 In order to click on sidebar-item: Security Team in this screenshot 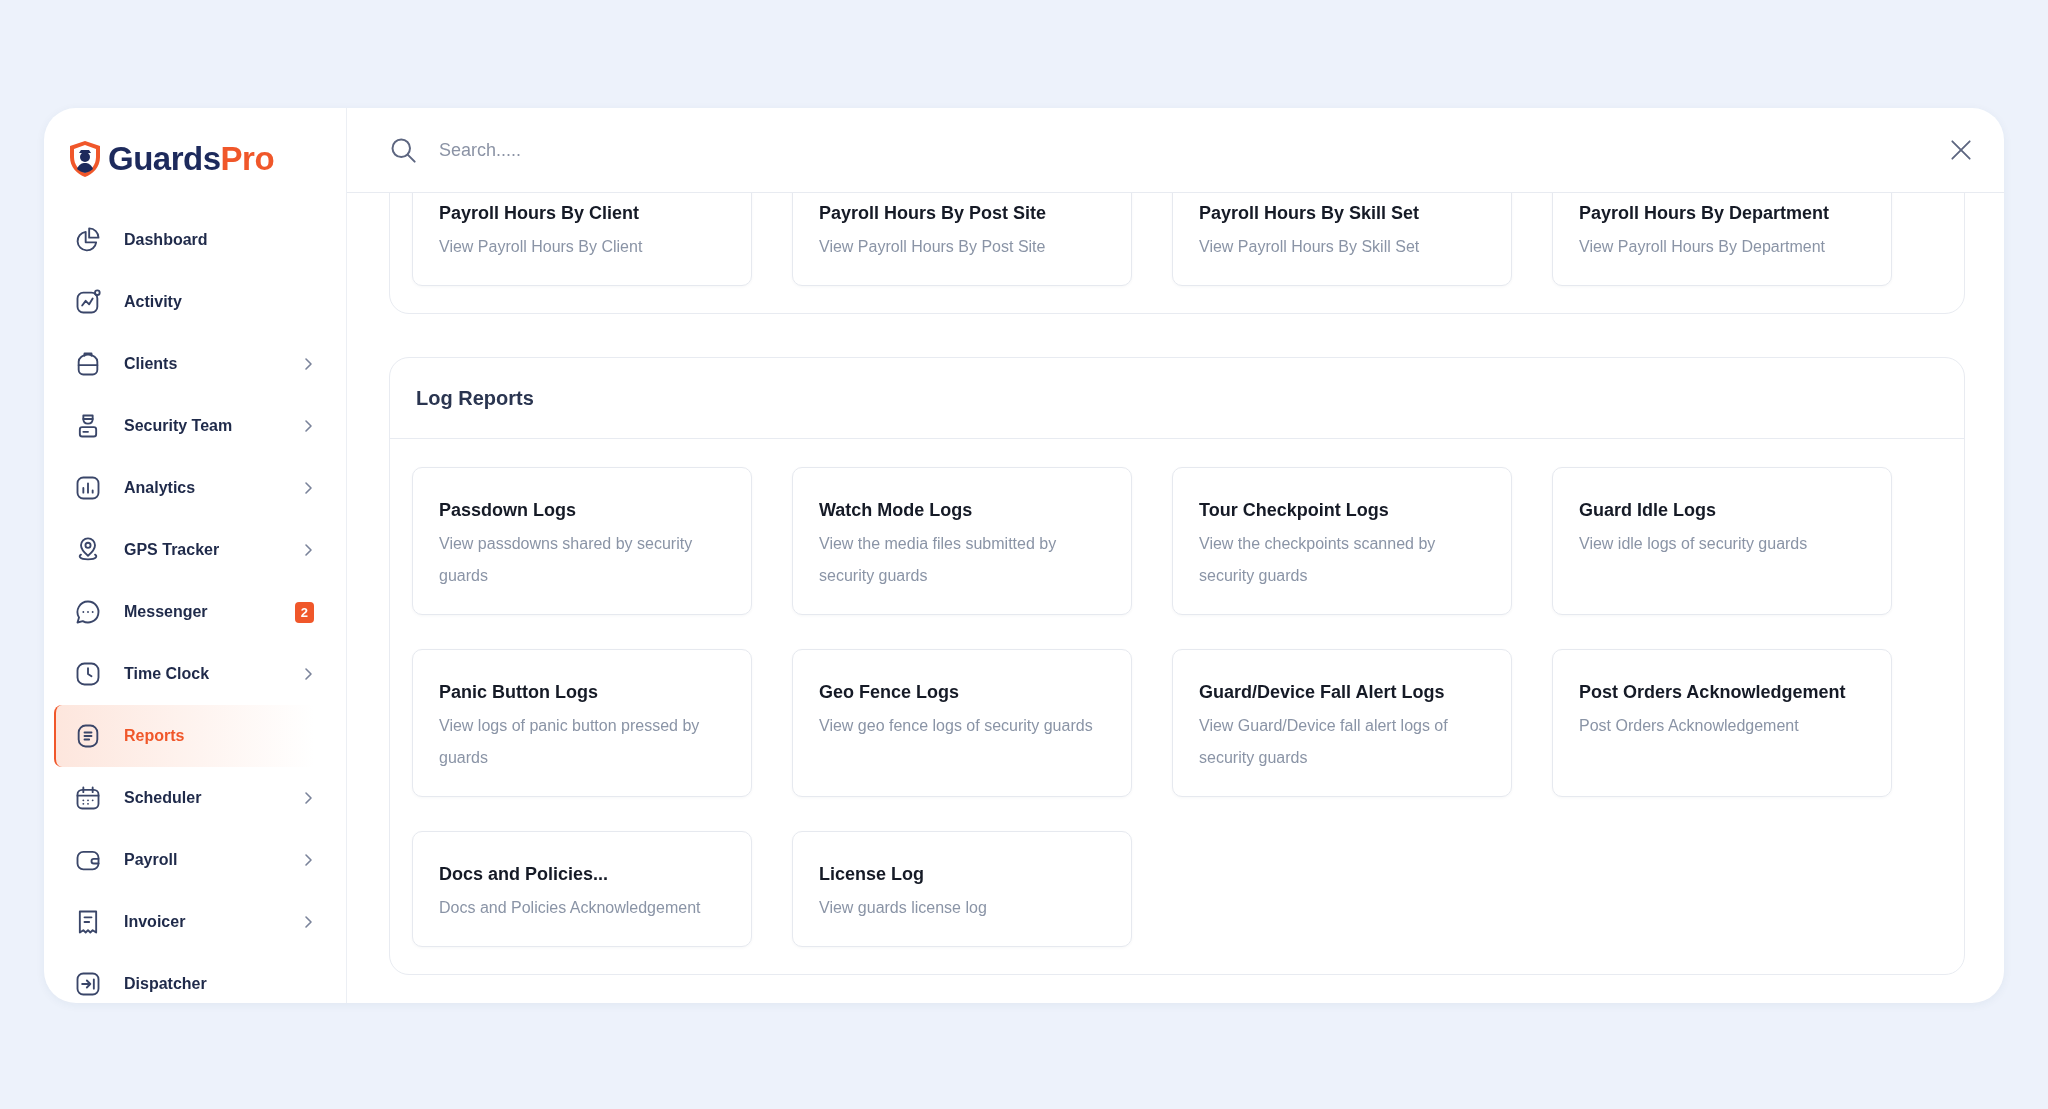, I will do `click(191, 426)`.